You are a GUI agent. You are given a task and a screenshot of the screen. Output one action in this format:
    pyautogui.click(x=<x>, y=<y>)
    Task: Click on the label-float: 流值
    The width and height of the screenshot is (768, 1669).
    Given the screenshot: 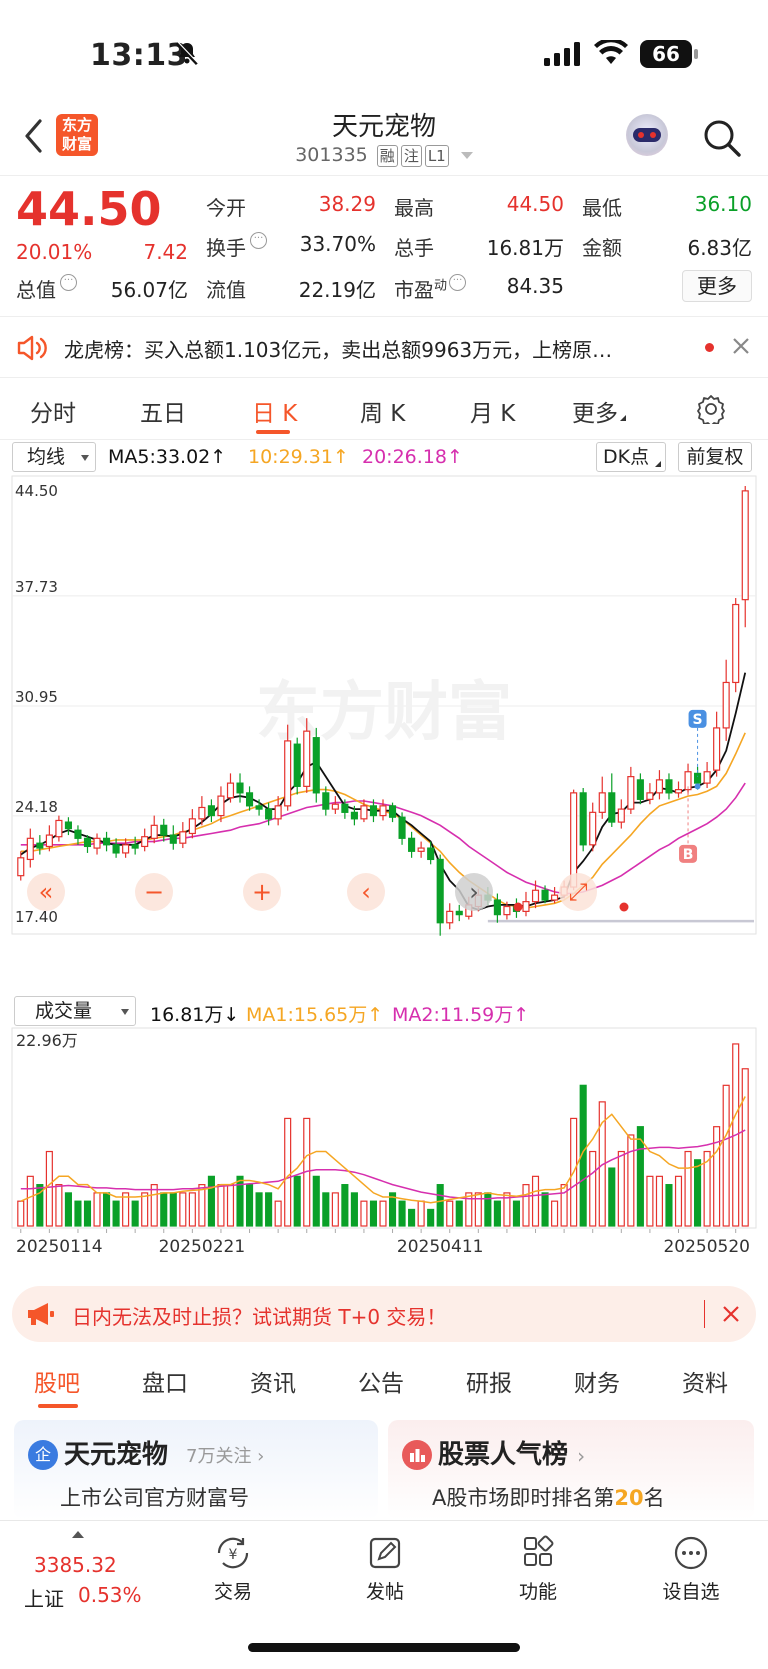 What is the action you would take?
    pyautogui.click(x=226, y=290)
    